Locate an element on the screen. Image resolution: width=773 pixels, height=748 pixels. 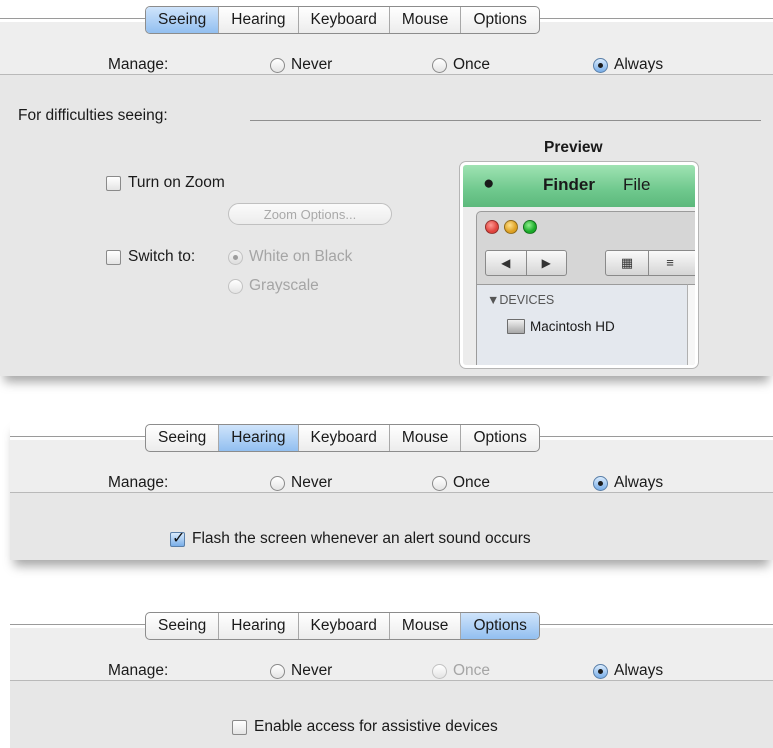
seeing-heading: For difficulties seeing: is located at coordinates (93, 115).